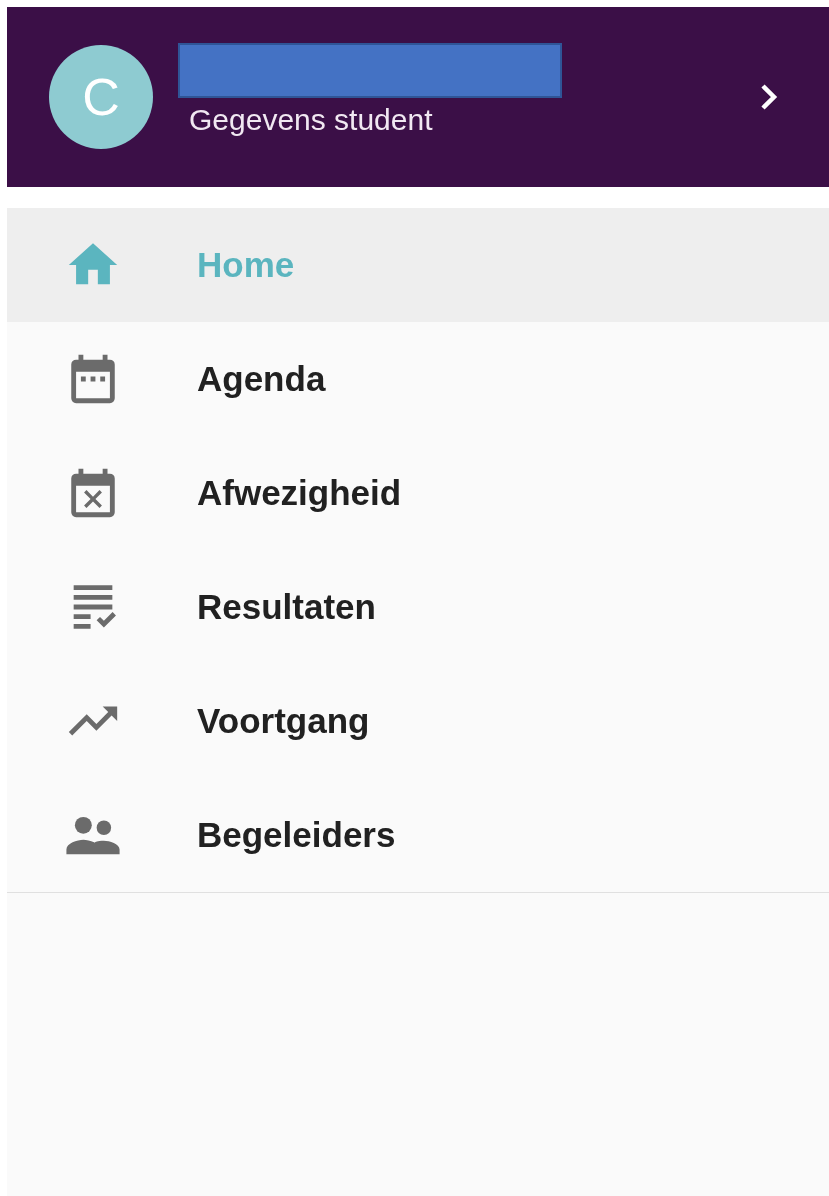 The image size is (829, 1196). Describe the element at coordinates (101, 97) in the screenshot. I see `avatar: C` at that location.